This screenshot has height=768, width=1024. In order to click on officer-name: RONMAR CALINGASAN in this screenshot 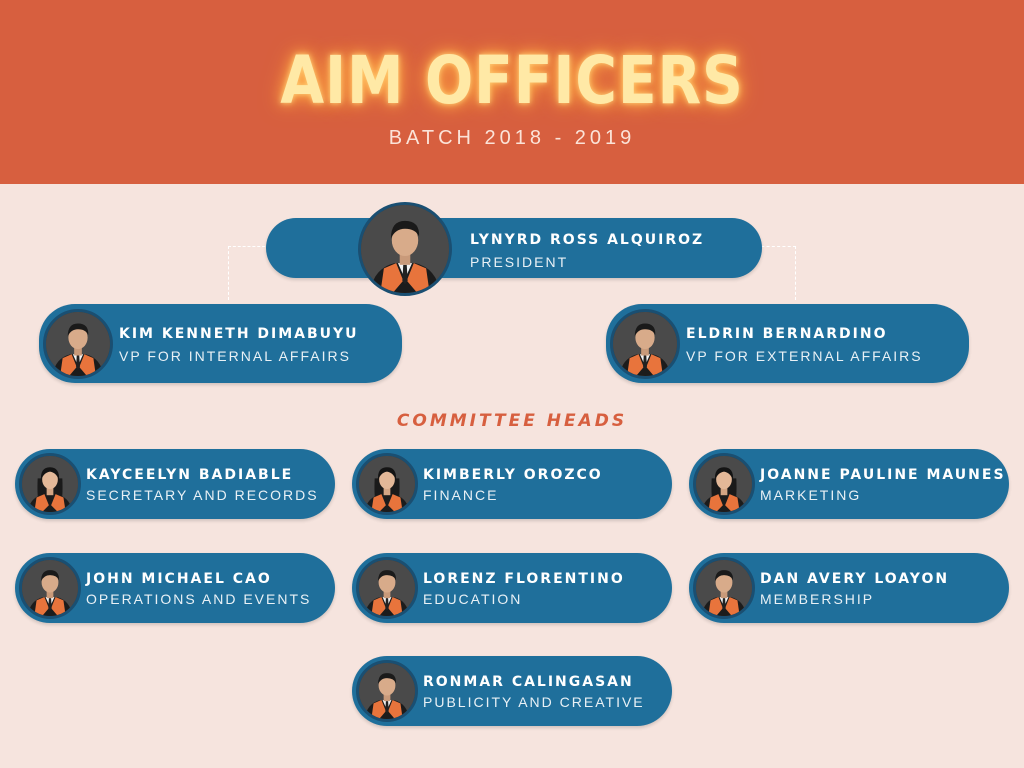, I will do `click(528, 682)`.